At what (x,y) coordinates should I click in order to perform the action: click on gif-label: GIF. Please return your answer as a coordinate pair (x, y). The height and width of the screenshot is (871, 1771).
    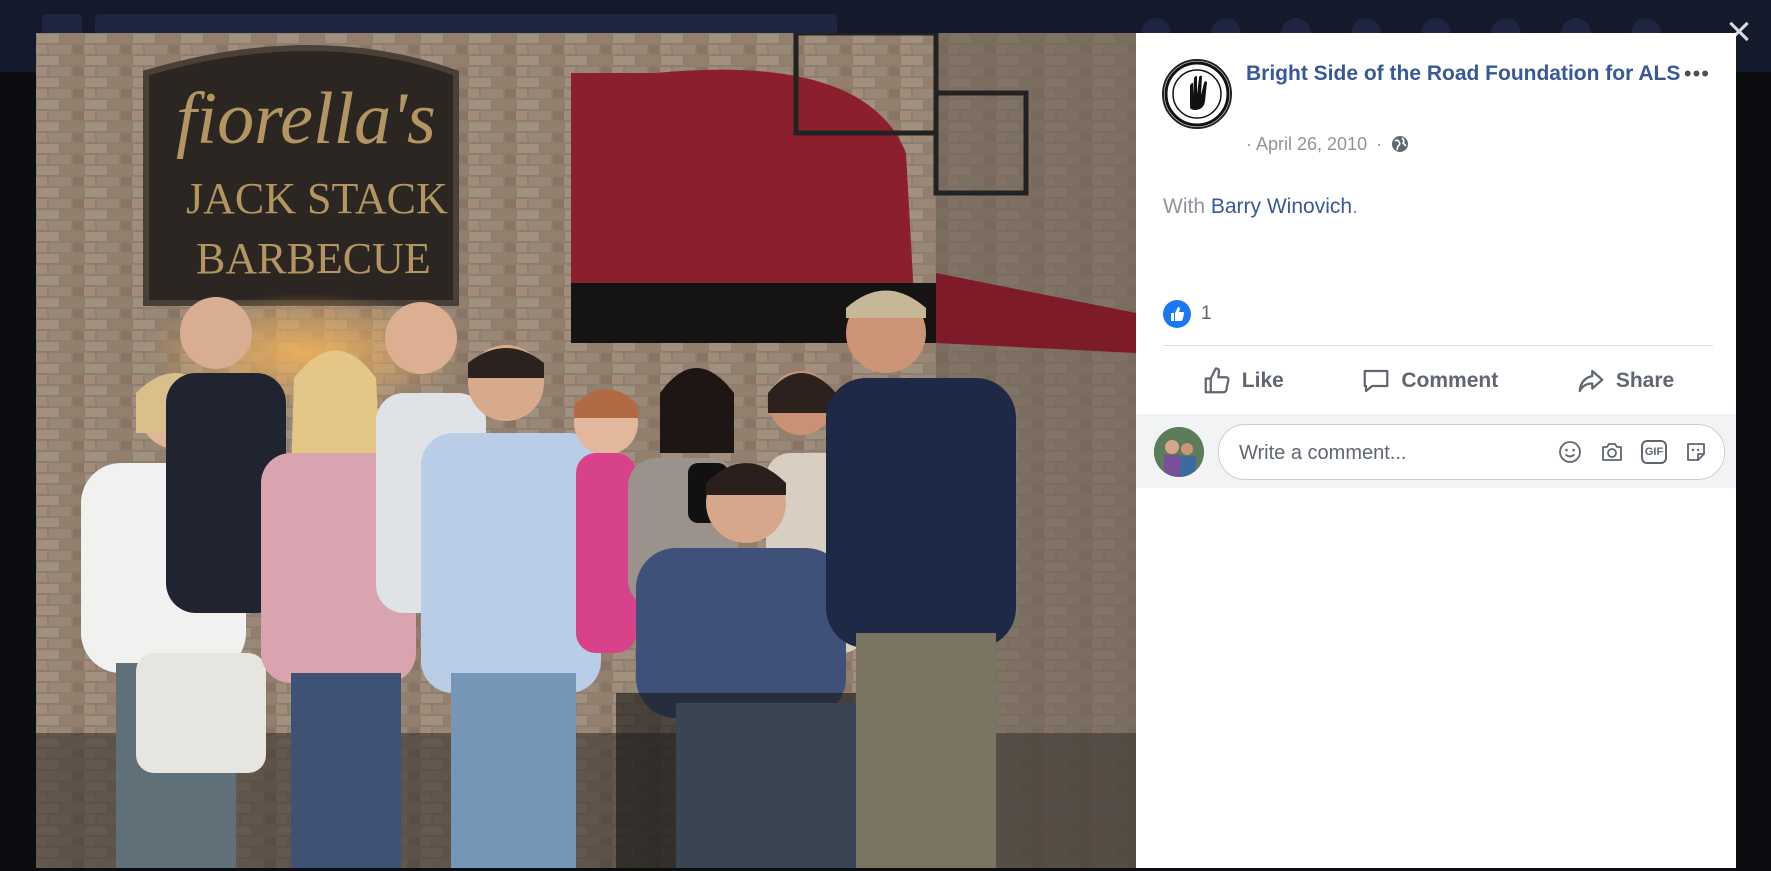
    Looking at the image, I should click on (1654, 452).